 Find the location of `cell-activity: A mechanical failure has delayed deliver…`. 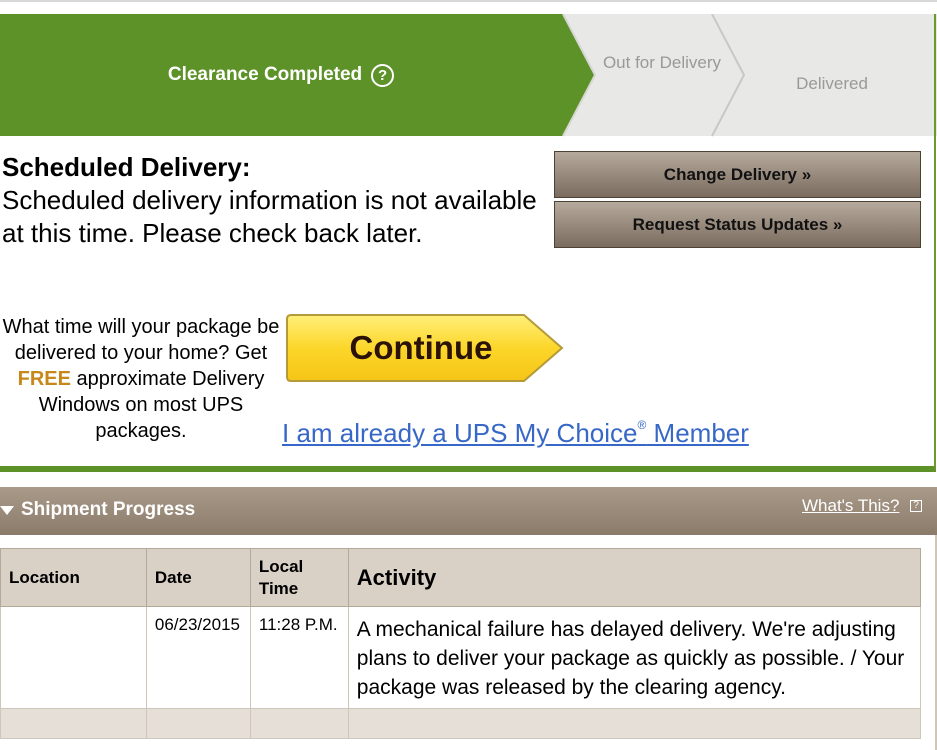

cell-activity: A mechanical failure has delayed deliver… is located at coordinates (634, 657).